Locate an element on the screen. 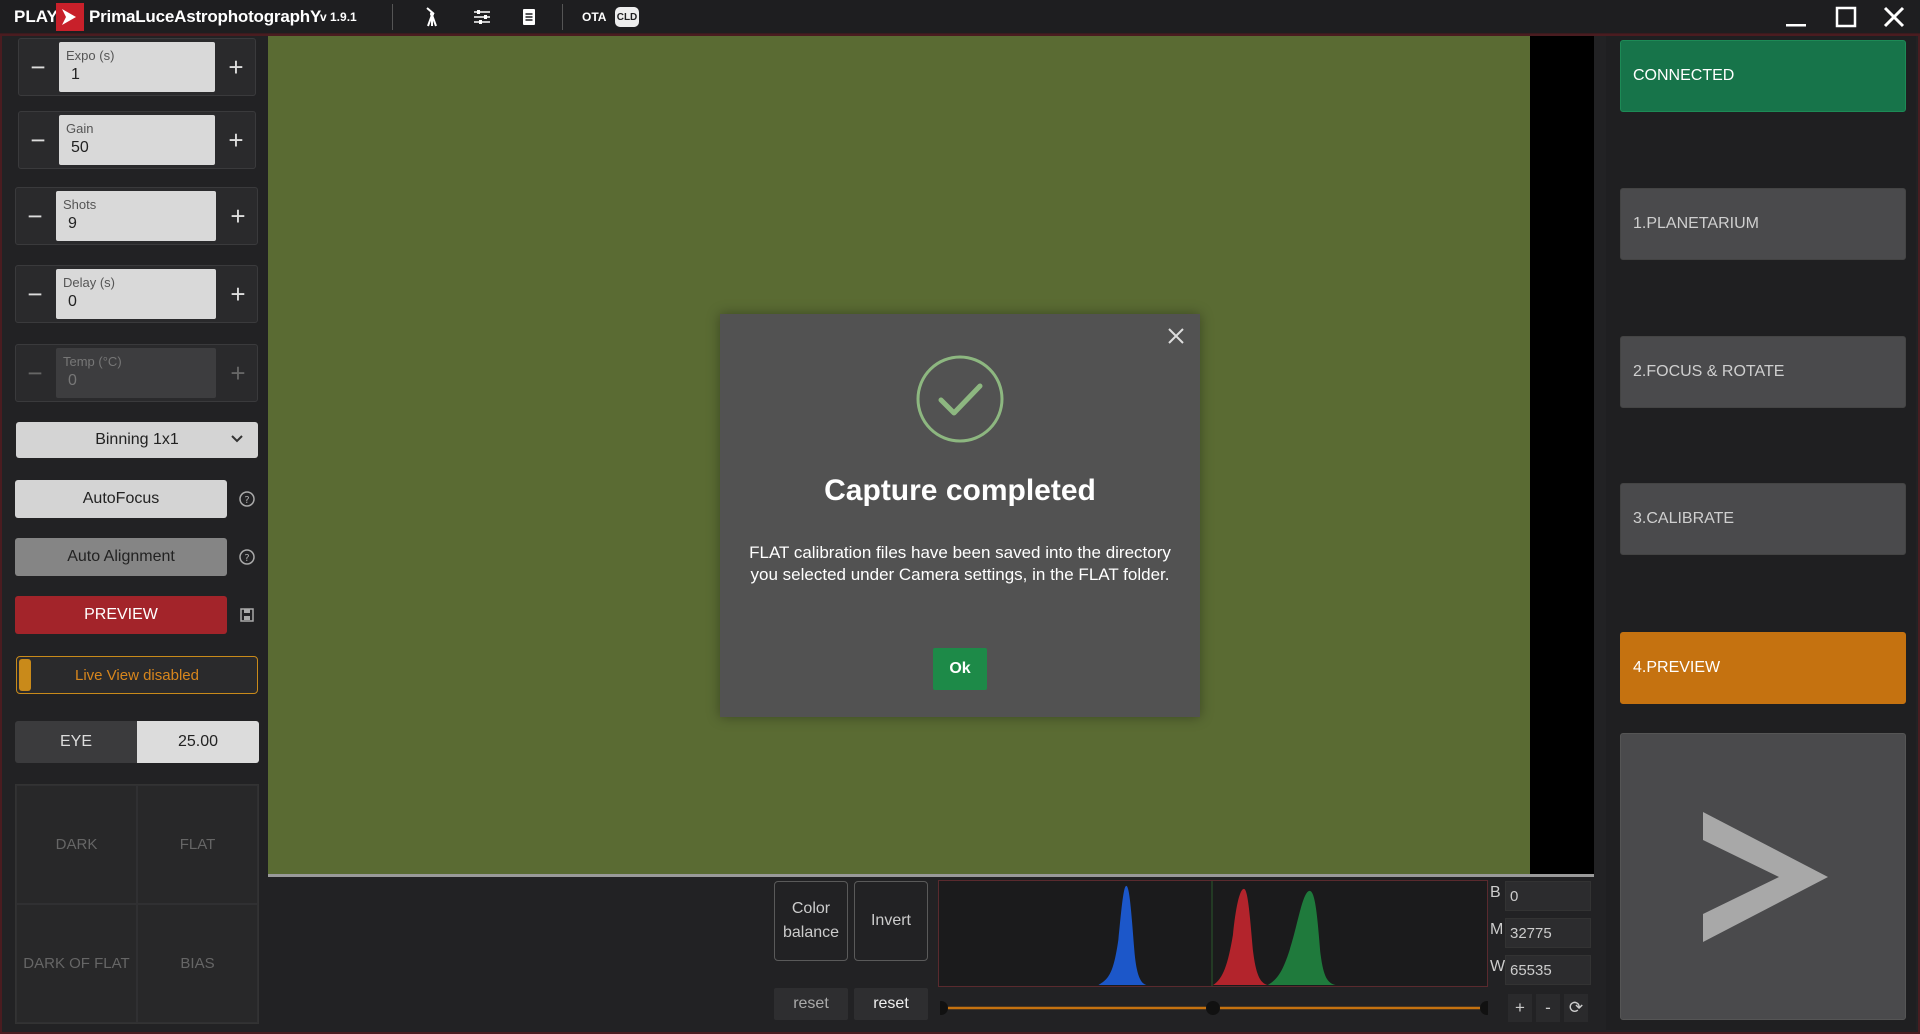 Image resolution: width=1920 pixels, height=1034 pixels. chevron-down-icon is located at coordinates (237, 439).